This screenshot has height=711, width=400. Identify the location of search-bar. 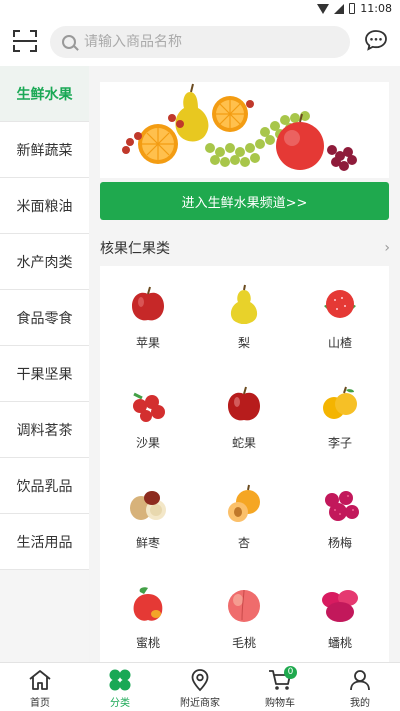
(200, 42).